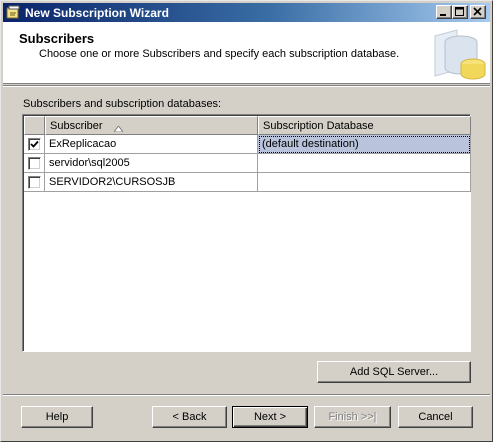  Describe the element at coordinates (444, 12) in the screenshot. I see `minimize-button` at that location.